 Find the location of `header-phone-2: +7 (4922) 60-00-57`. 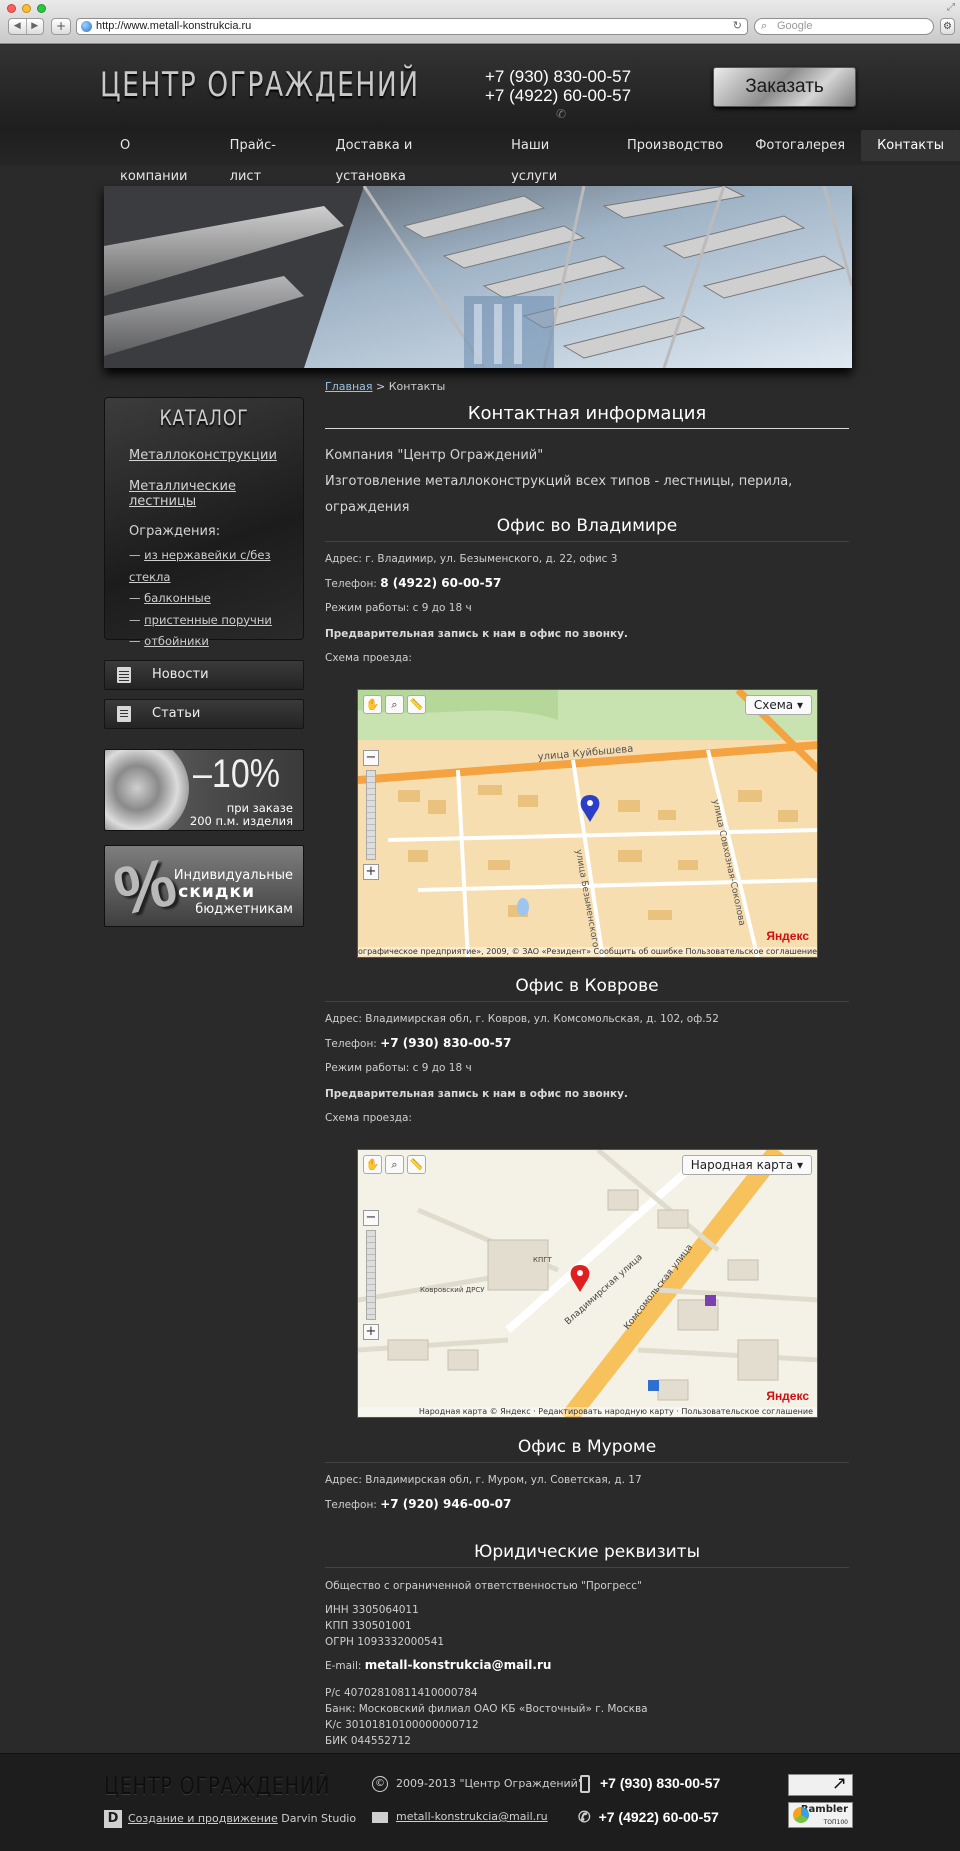

header-phone-2: +7 (4922) 60-00-57 is located at coordinates (558, 95).